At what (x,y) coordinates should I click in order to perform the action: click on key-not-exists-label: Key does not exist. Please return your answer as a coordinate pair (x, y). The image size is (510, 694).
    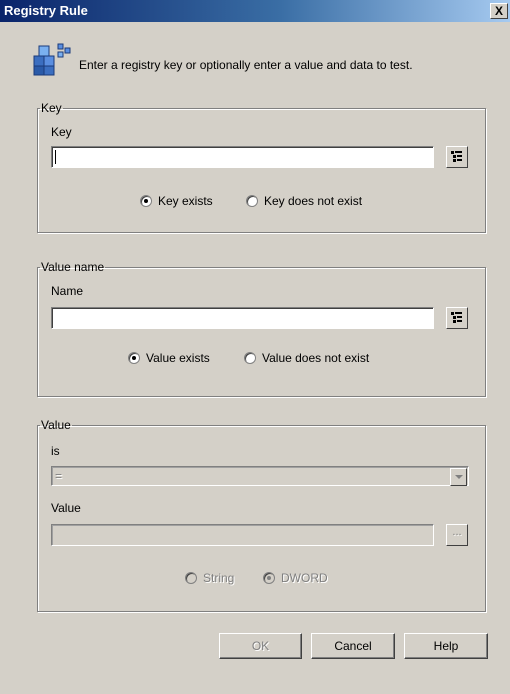
    Looking at the image, I should click on (313, 201).